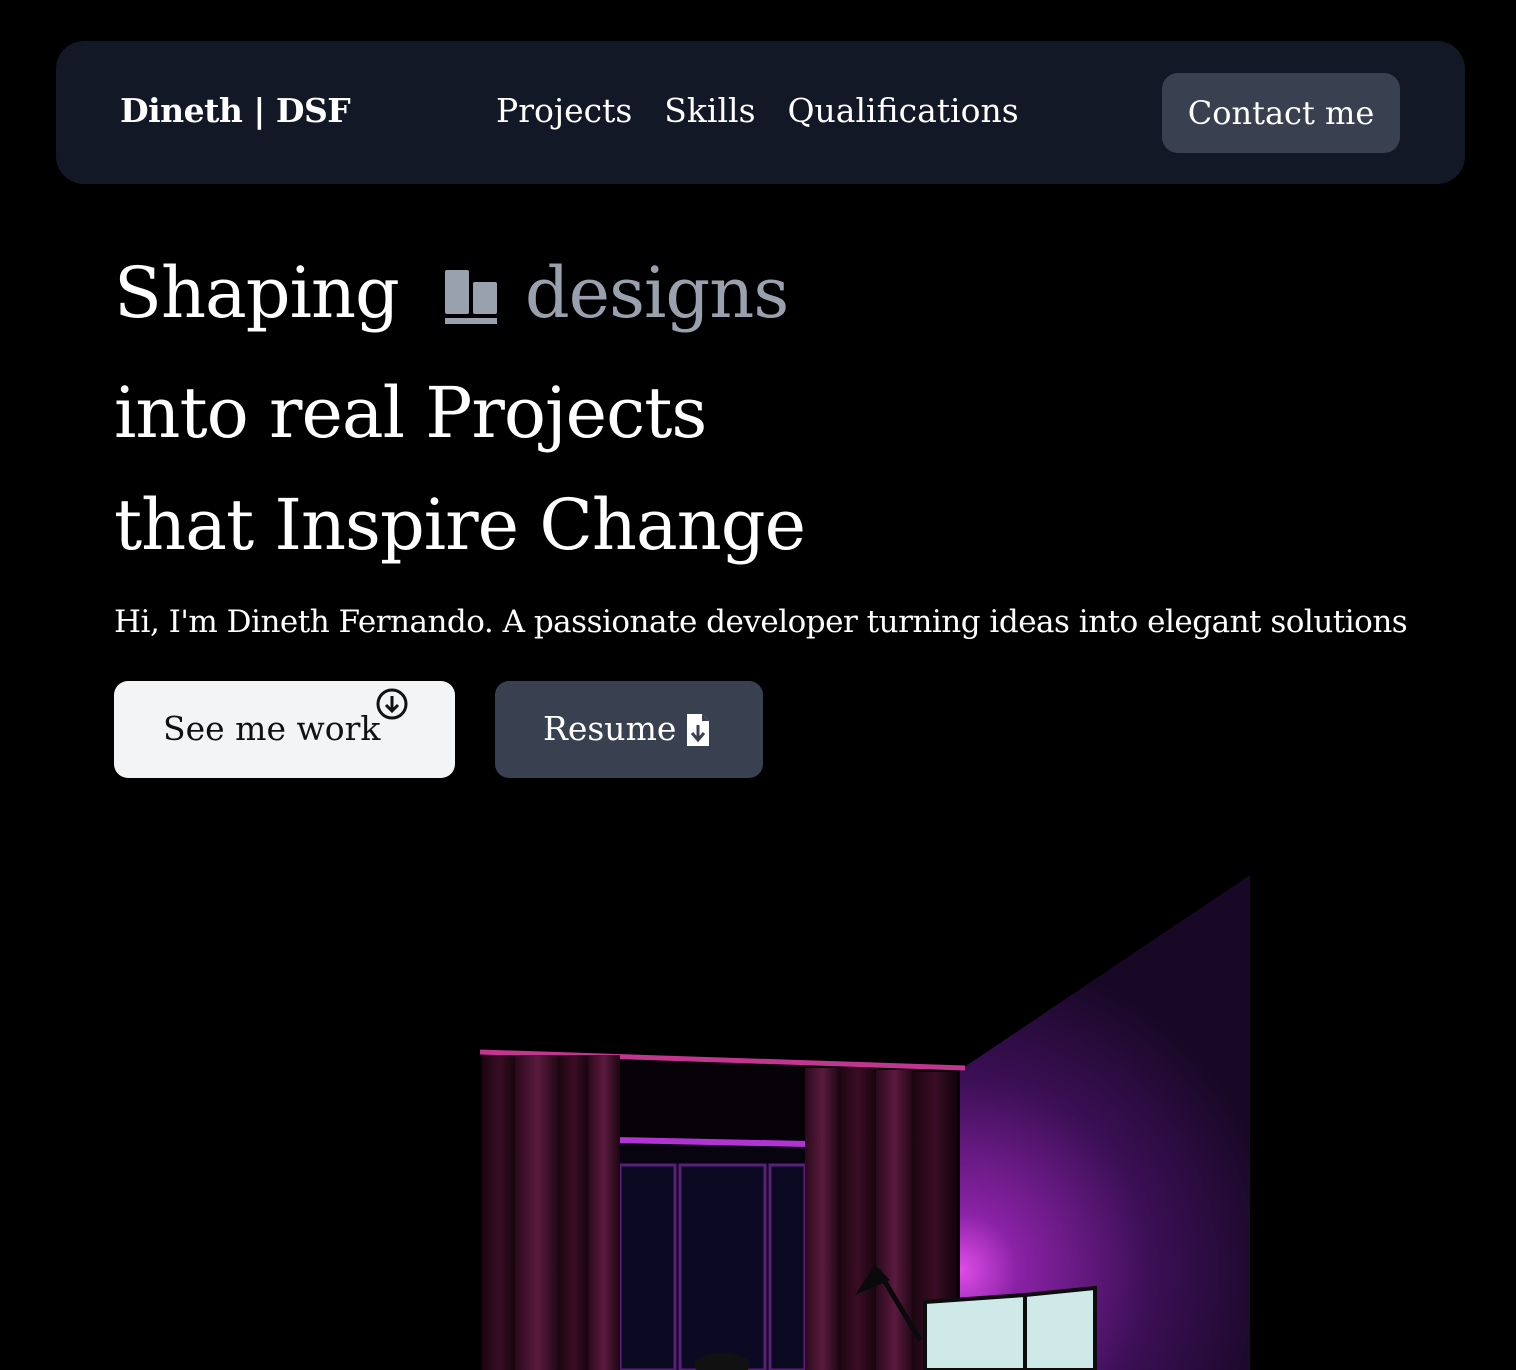  I want to click on contact-button-label: Contact me, so click(1281, 113).